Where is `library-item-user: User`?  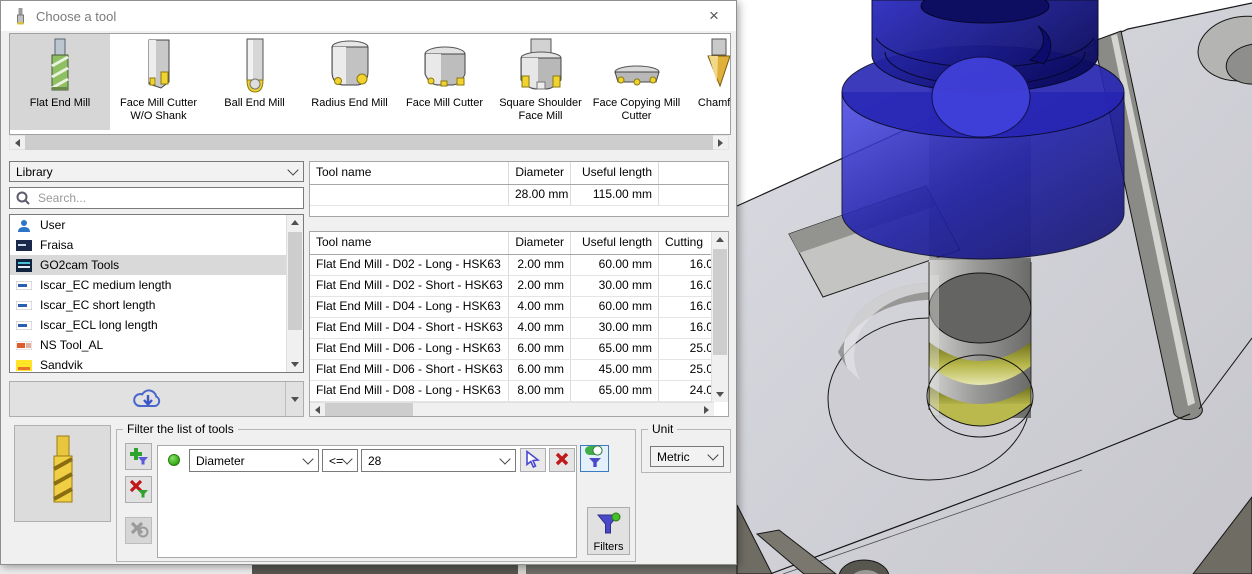
library-item-user: User is located at coordinates (156, 225).